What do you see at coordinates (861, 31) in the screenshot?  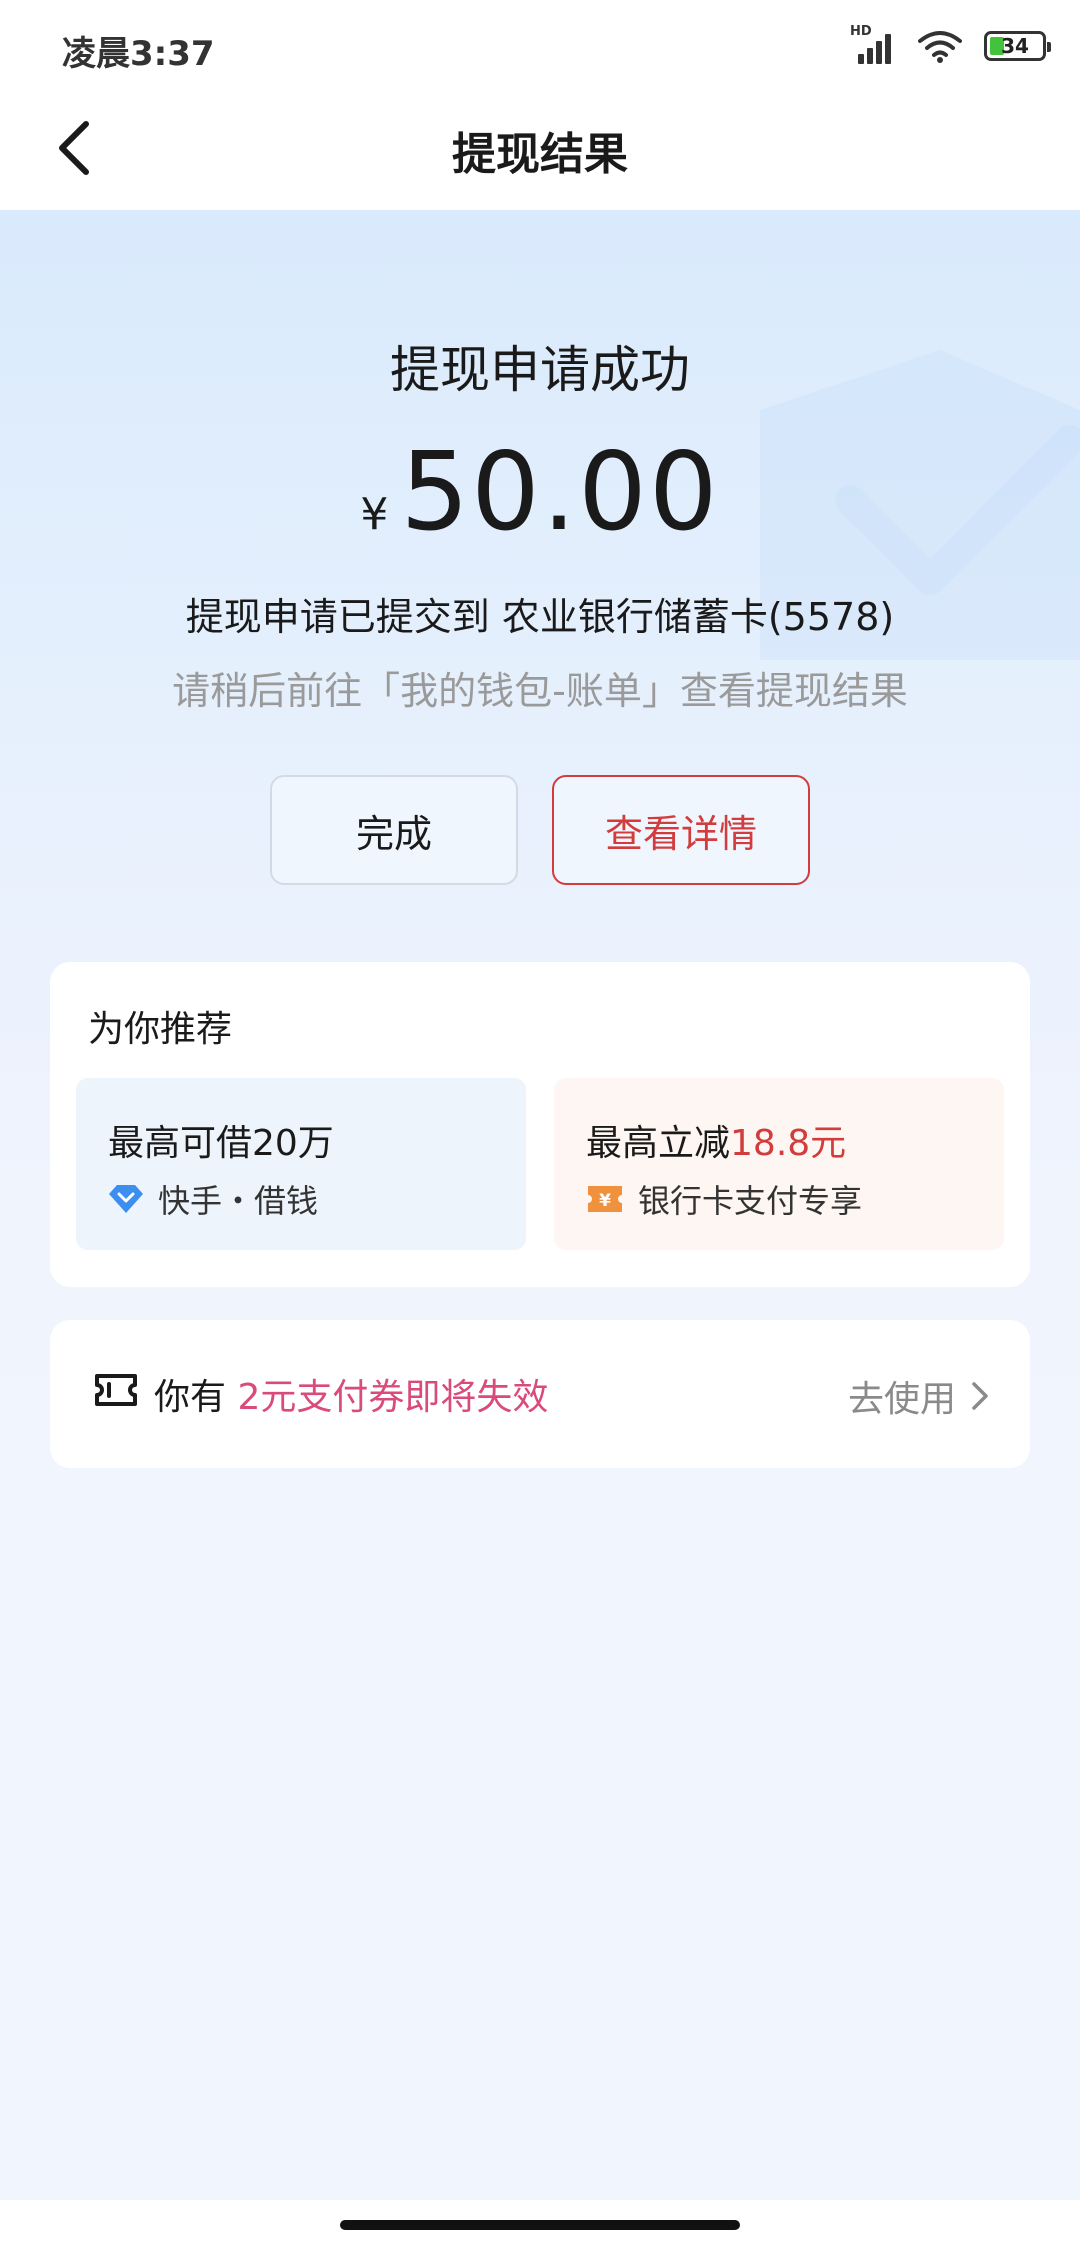 I see `network-label: HD` at bounding box center [861, 31].